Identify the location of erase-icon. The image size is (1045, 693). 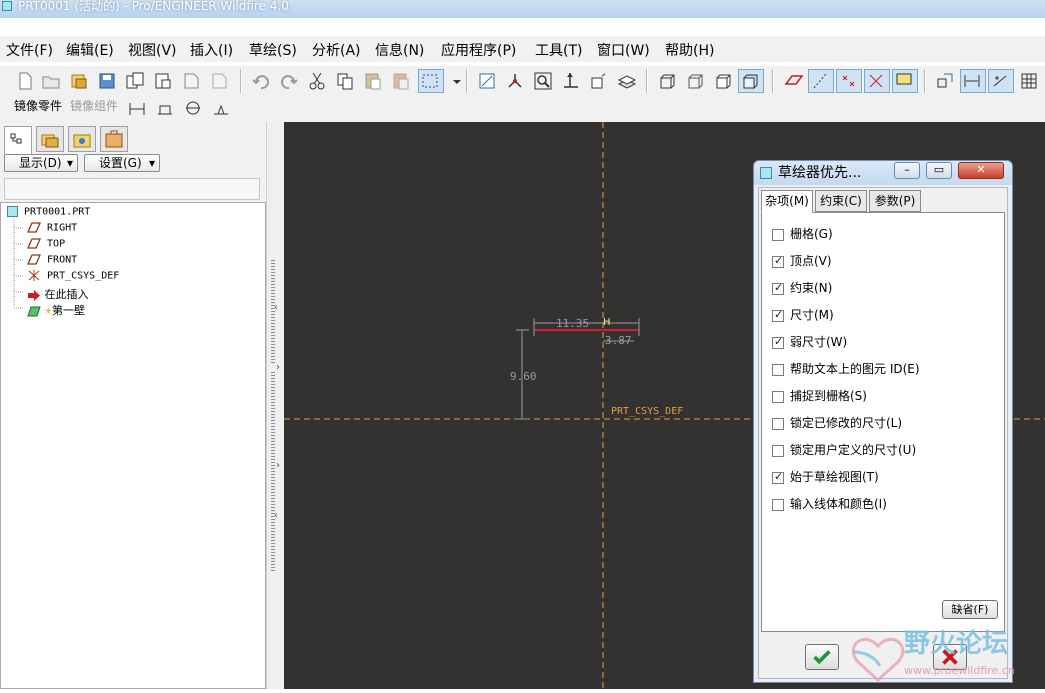
(219, 81).